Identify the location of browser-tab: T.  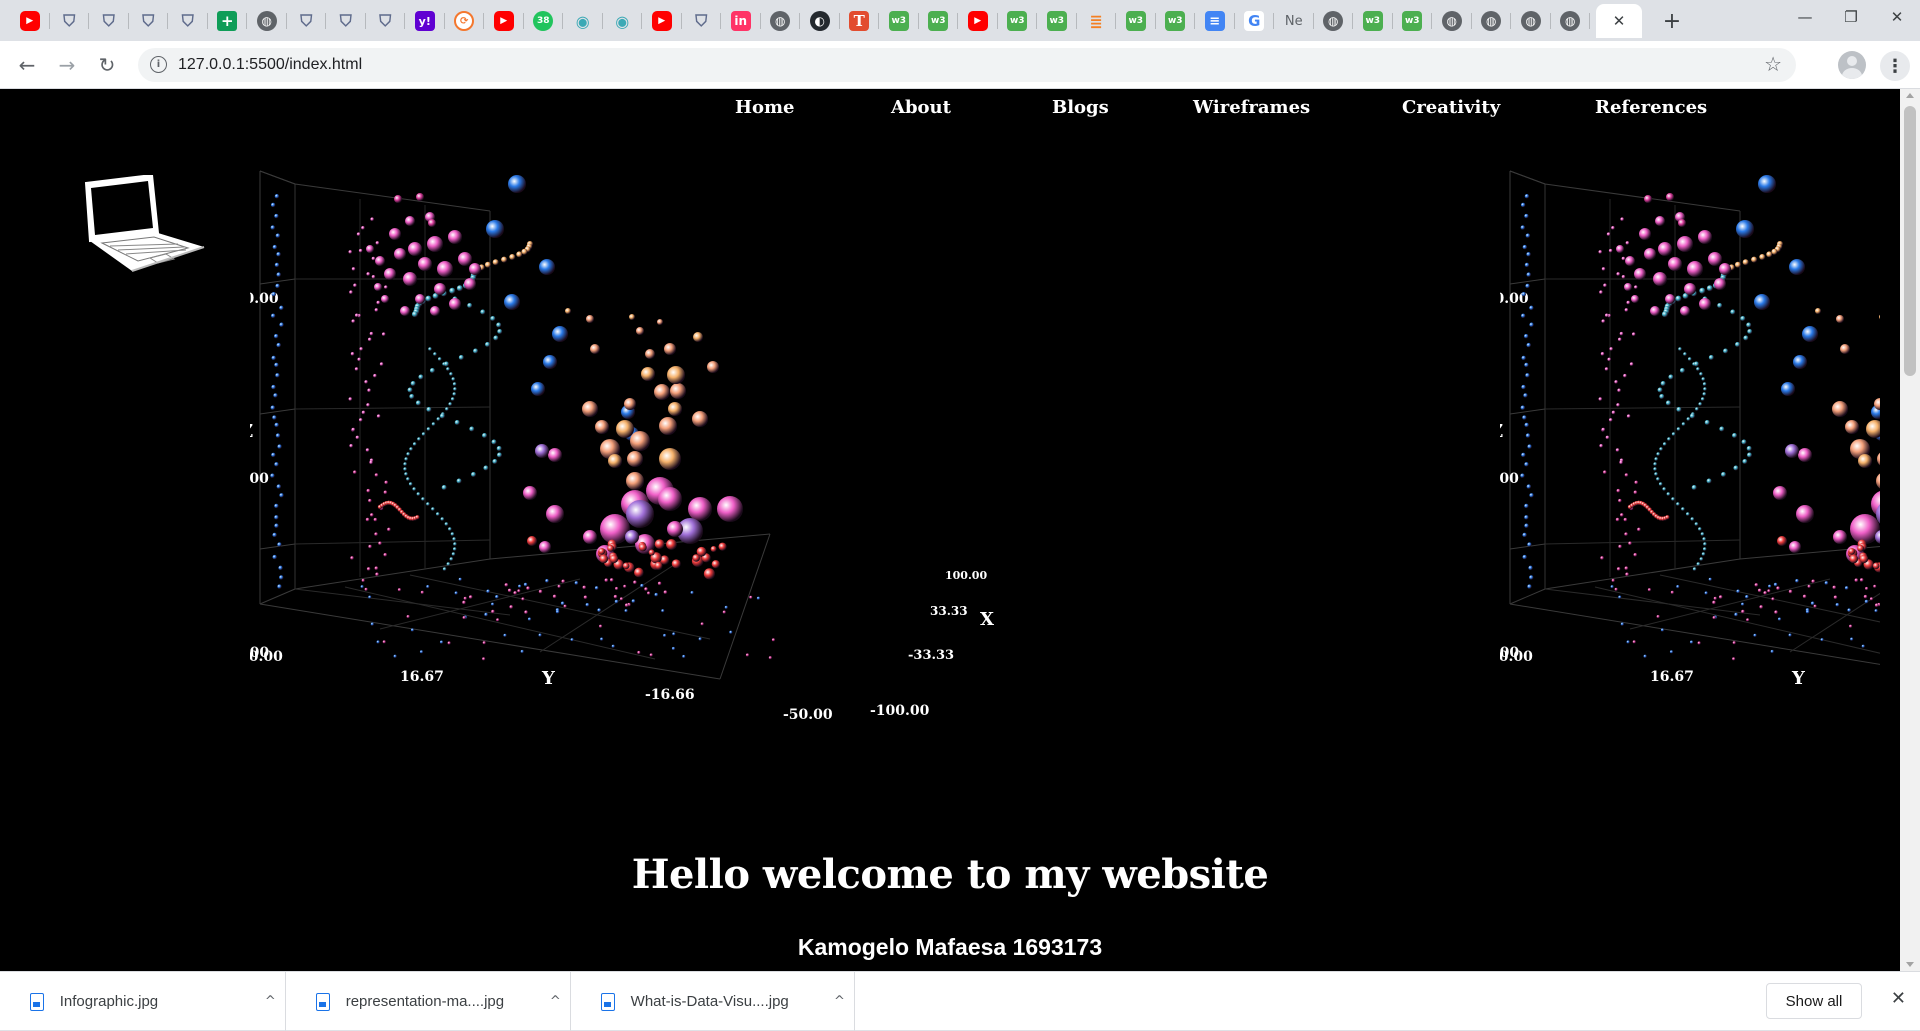
(860, 21).